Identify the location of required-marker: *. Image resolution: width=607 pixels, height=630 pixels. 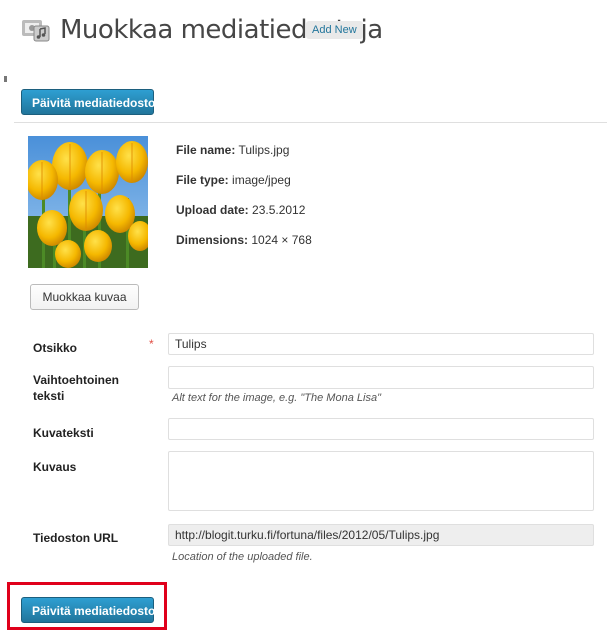
(151, 344).